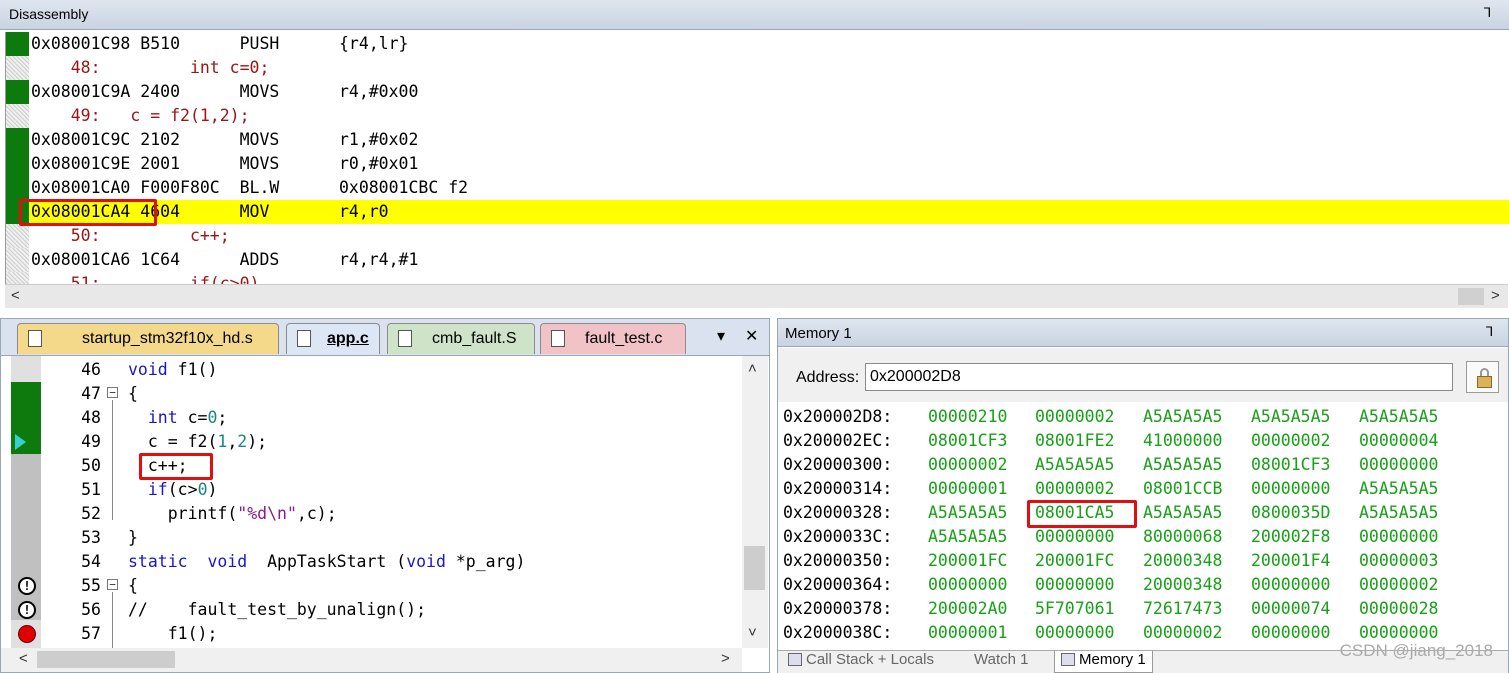 Image resolution: width=1509 pixels, height=673 pixels. What do you see at coordinates (757, 236) in the screenshot?
I see `source-line: 50: c++;` at bounding box center [757, 236].